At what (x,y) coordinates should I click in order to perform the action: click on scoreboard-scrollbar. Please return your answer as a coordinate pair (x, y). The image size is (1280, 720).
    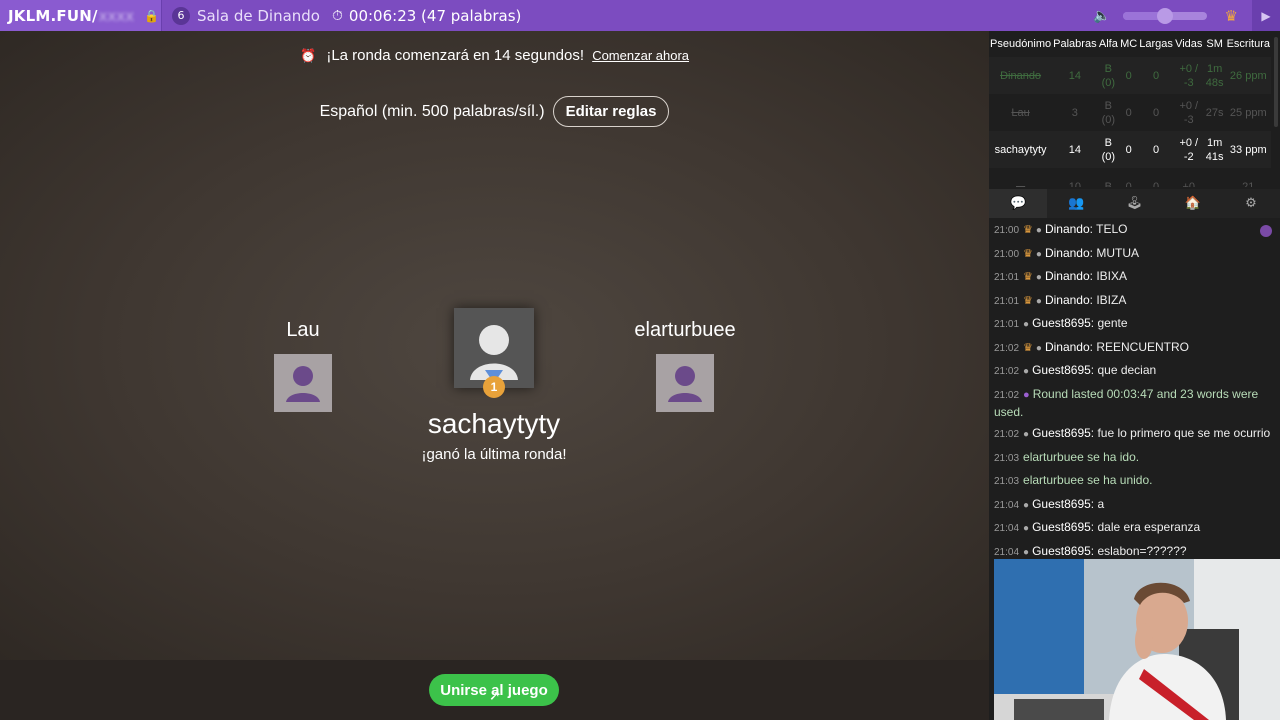
    Looking at the image, I should click on (1276, 82).